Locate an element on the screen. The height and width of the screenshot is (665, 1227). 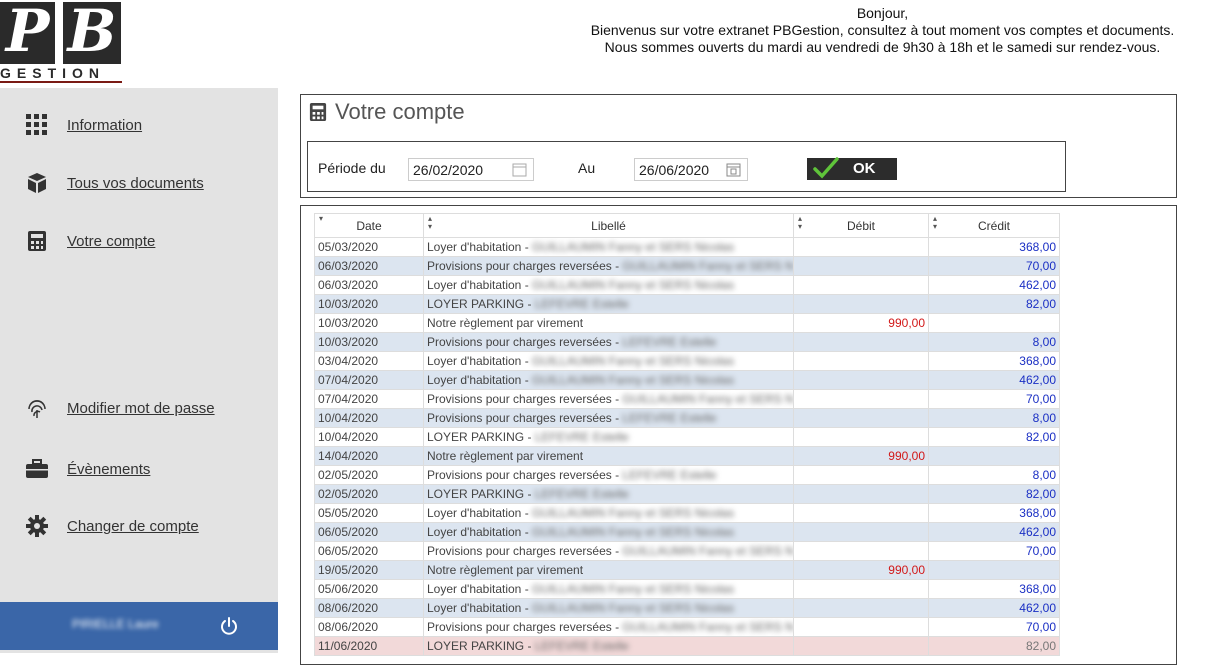
sidebar-item-evenements: Évènements is located at coordinates (139, 469).